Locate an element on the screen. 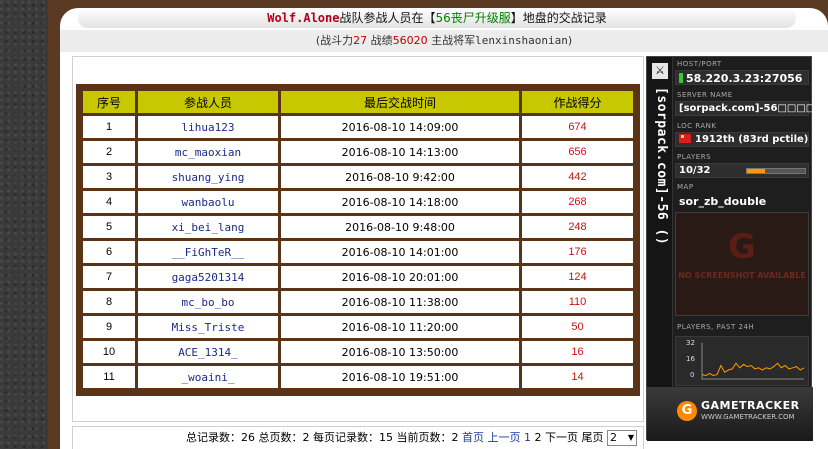 The image size is (828, 449). close-paren: ) is located at coordinates (570, 40).